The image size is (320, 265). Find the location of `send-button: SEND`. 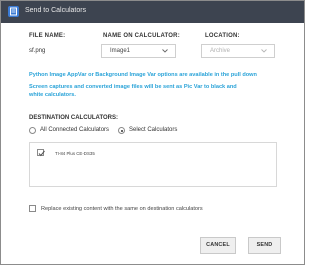

send-button: SEND is located at coordinates (264, 245).